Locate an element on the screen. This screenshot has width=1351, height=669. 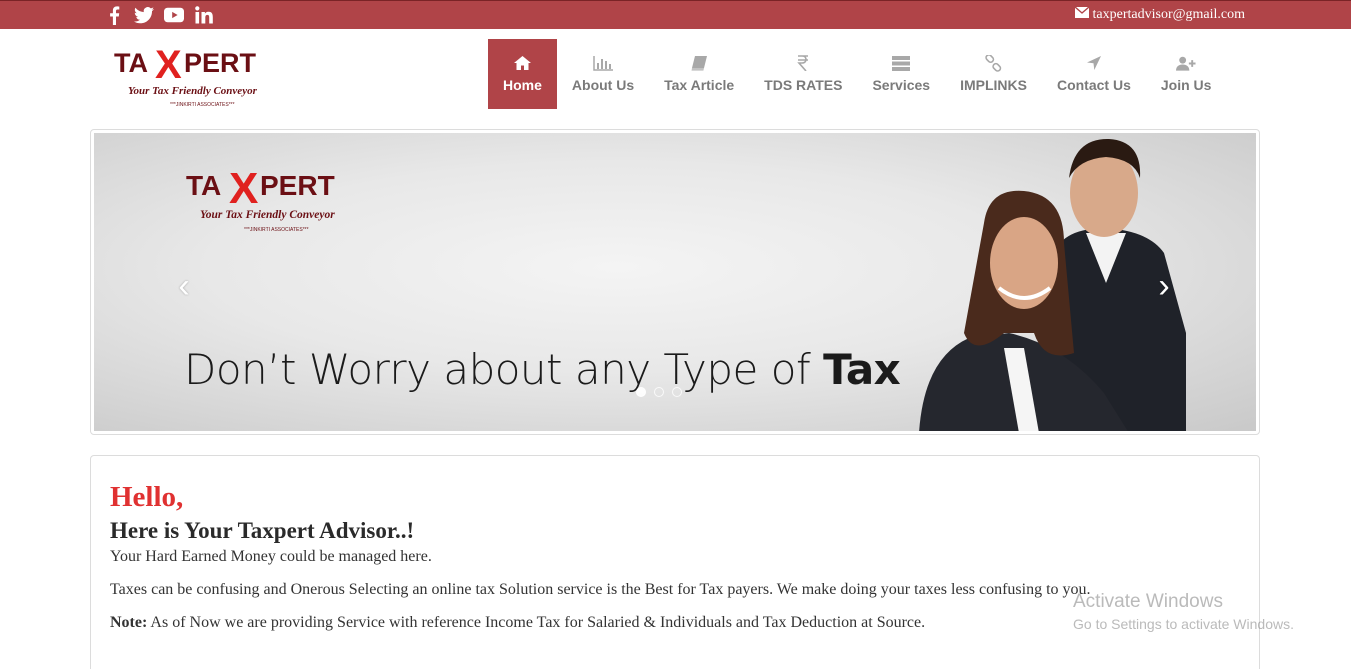
watermark-title: Activate Windows is located at coordinates (1148, 601).